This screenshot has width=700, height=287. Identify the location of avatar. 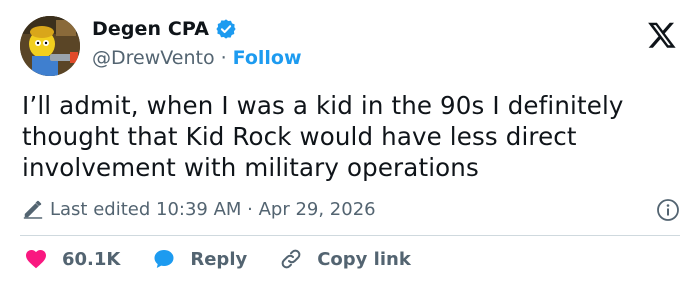
(50, 46).